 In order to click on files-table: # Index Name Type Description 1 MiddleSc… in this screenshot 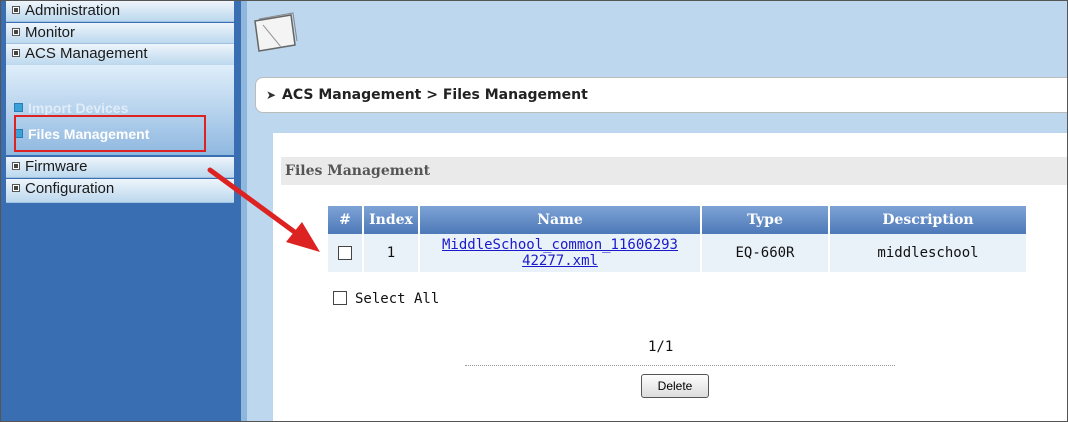, I will do `click(678, 239)`.